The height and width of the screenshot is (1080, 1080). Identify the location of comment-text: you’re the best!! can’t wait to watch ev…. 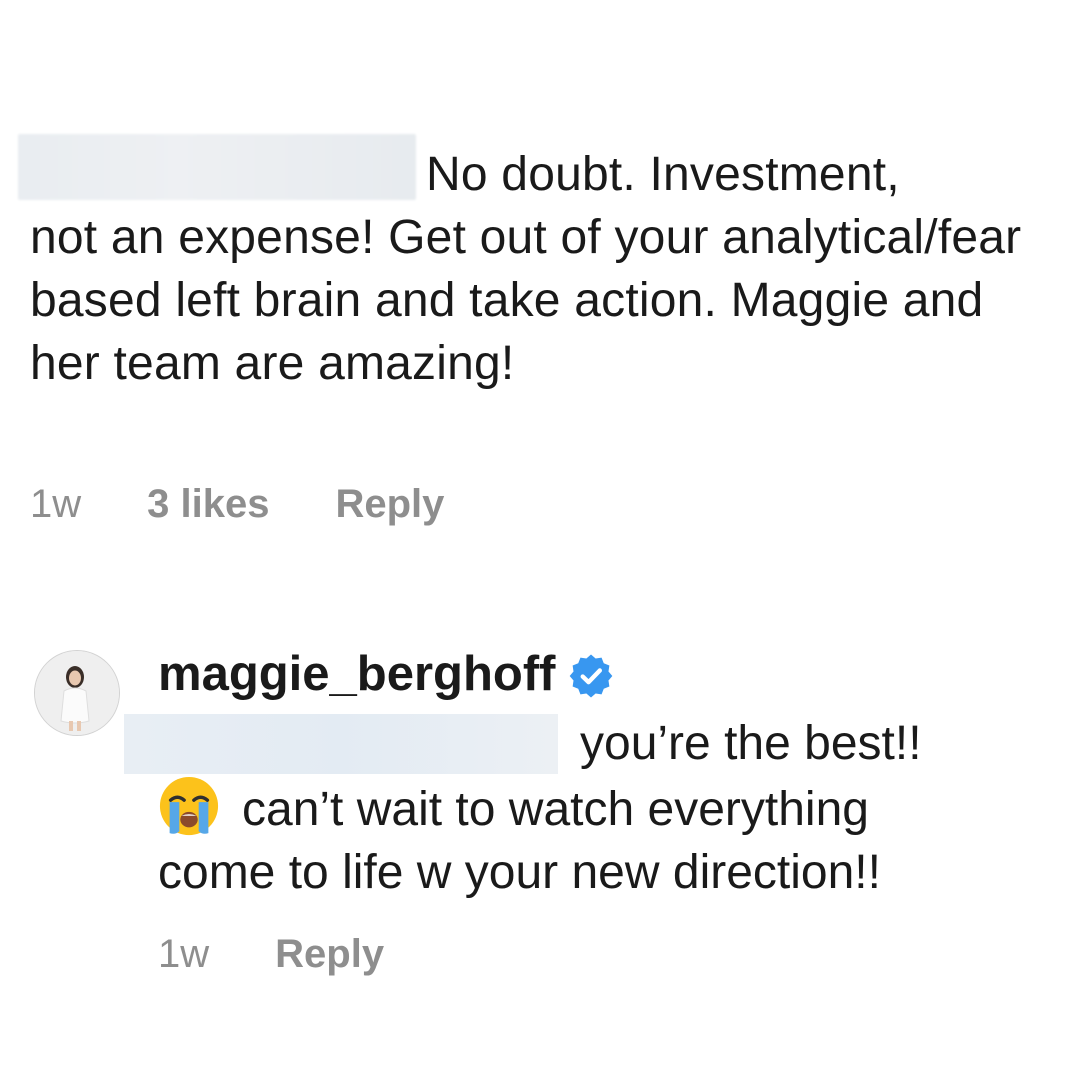
(598, 808).